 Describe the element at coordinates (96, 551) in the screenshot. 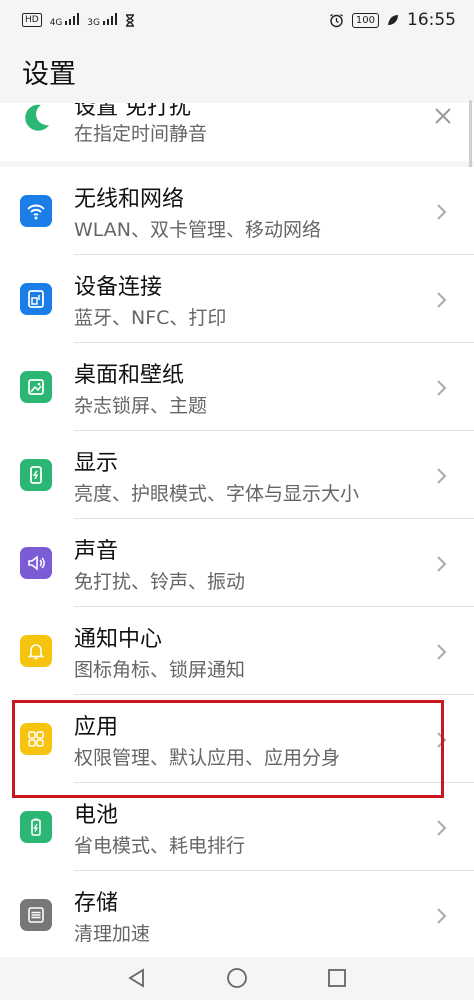

I see `item-title: 声音` at that location.